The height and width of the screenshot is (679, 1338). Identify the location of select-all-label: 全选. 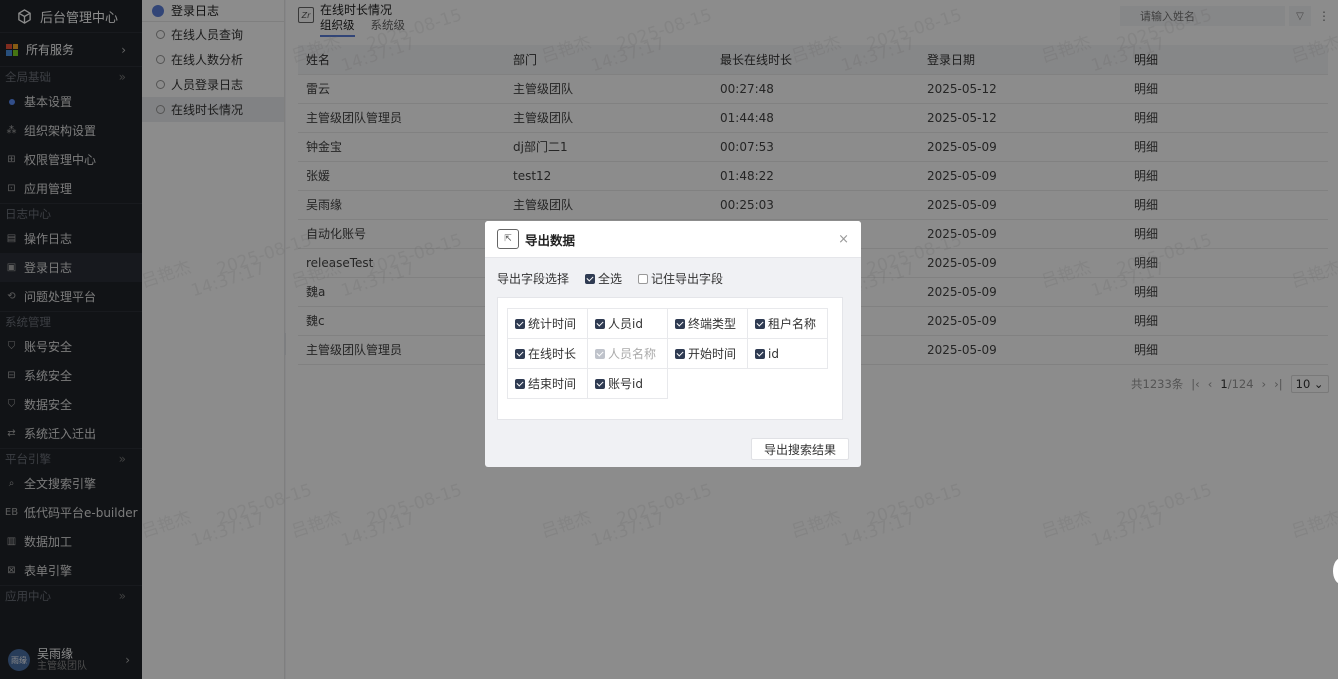
(610, 279).